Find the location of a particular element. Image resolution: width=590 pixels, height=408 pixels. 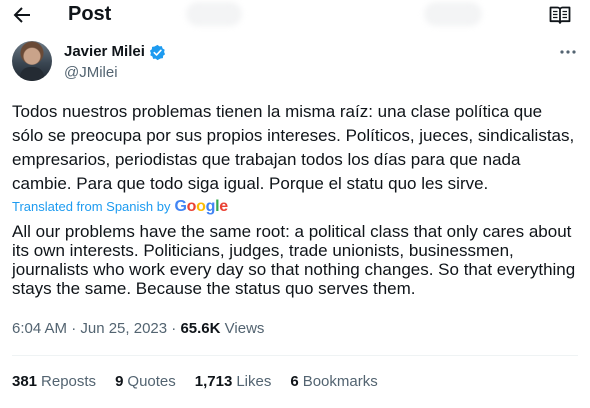

reposts-stat: 381 Reposts is located at coordinates (54, 382).